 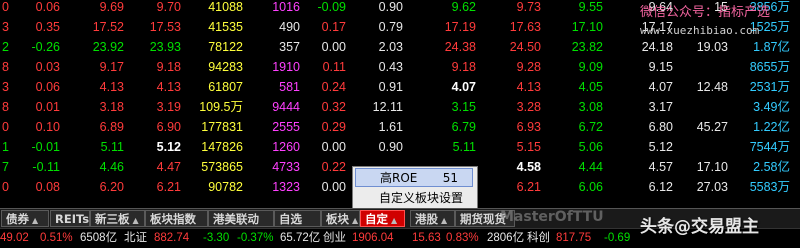 I want to click on table-cell: 0.06, so click(x=47, y=7).